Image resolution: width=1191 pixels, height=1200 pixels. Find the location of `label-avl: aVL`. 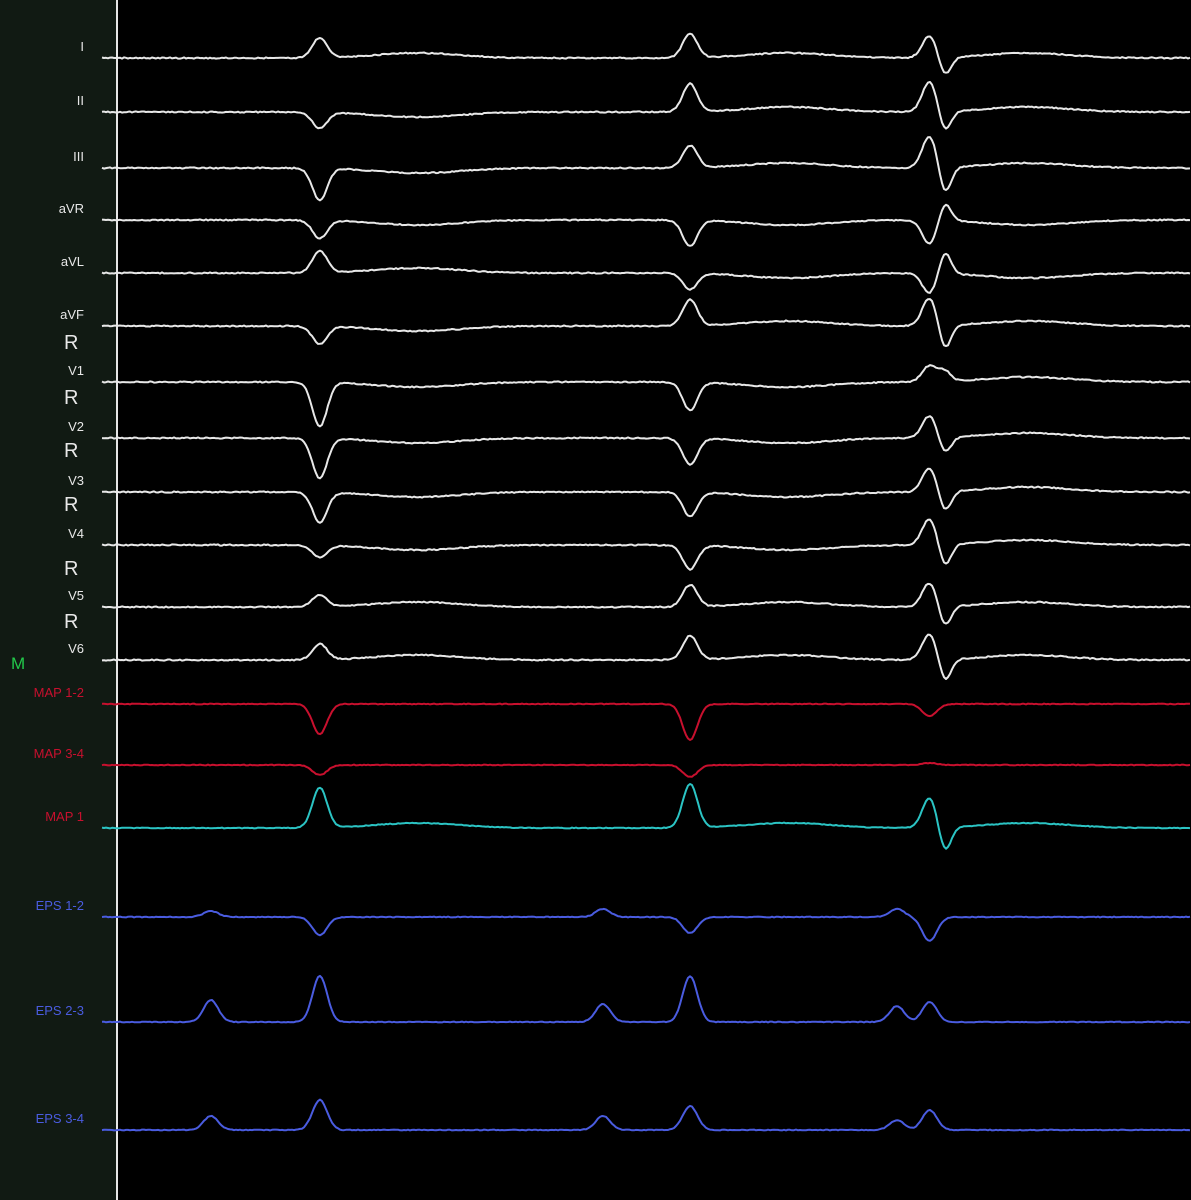

label-avl: aVL is located at coordinates (72, 261).